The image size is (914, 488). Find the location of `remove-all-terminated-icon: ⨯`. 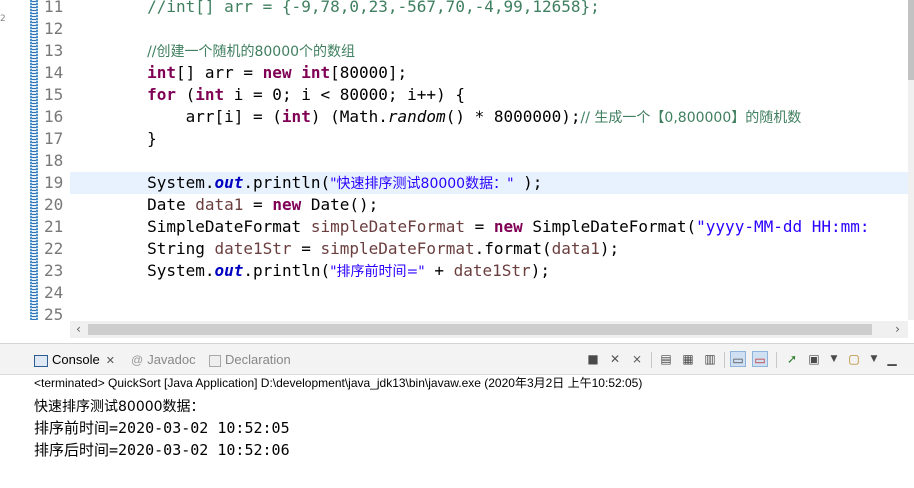

remove-all-terminated-icon: ⨯ is located at coordinates (637, 359).